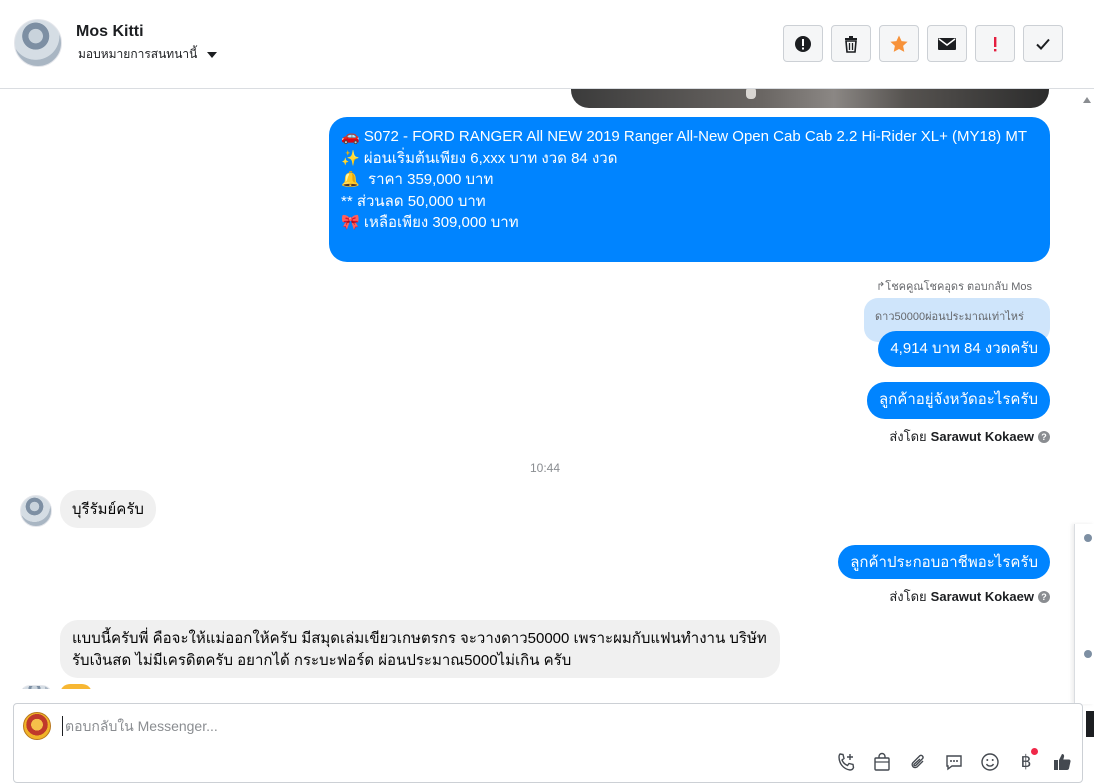 The width and height of the screenshot is (1094, 783). Describe the element at coordinates (430, 222) in the screenshot. I see `listing-line: 🎀 เหลือเพียง 309,000 บาท` at that location.